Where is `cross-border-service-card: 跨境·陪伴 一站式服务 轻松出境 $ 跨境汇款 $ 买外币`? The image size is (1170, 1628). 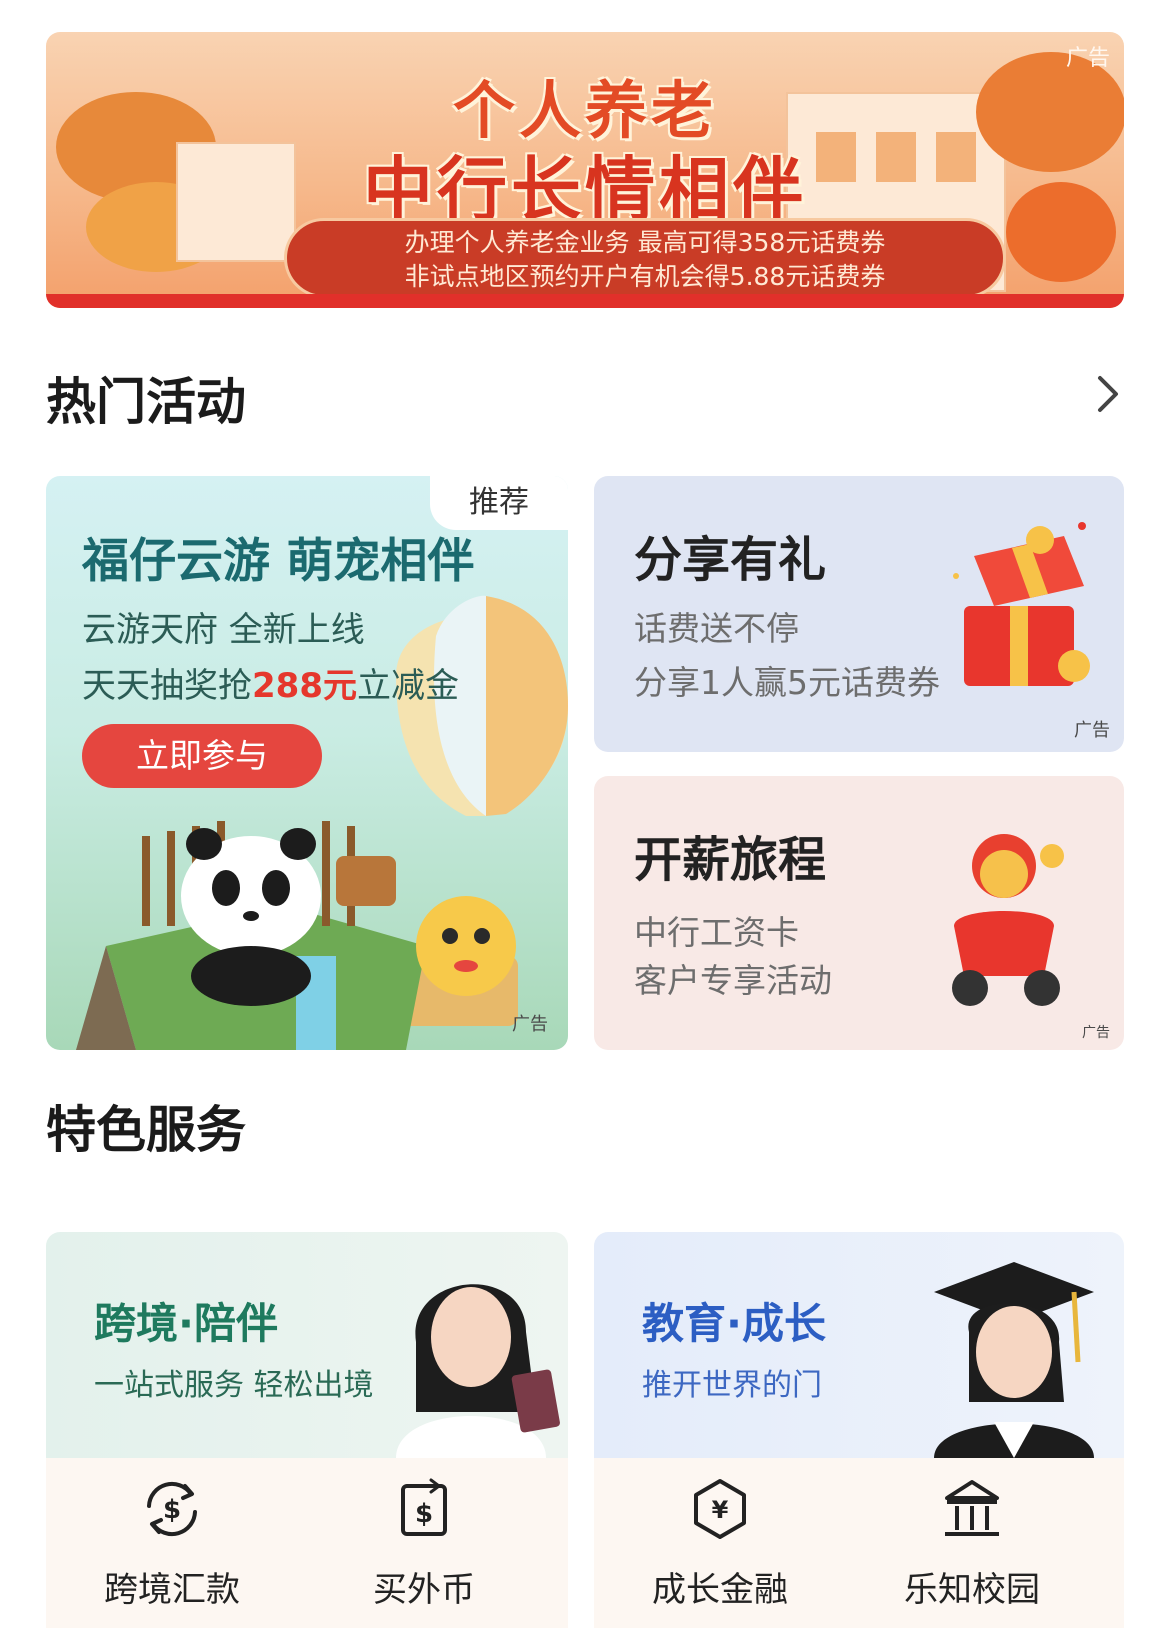
cross-border-service-card: 跨境·陪伴 一站式服务 轻松出境 $ 跨境汇款 $ 买外币 is located at coordinates (307, 1430).